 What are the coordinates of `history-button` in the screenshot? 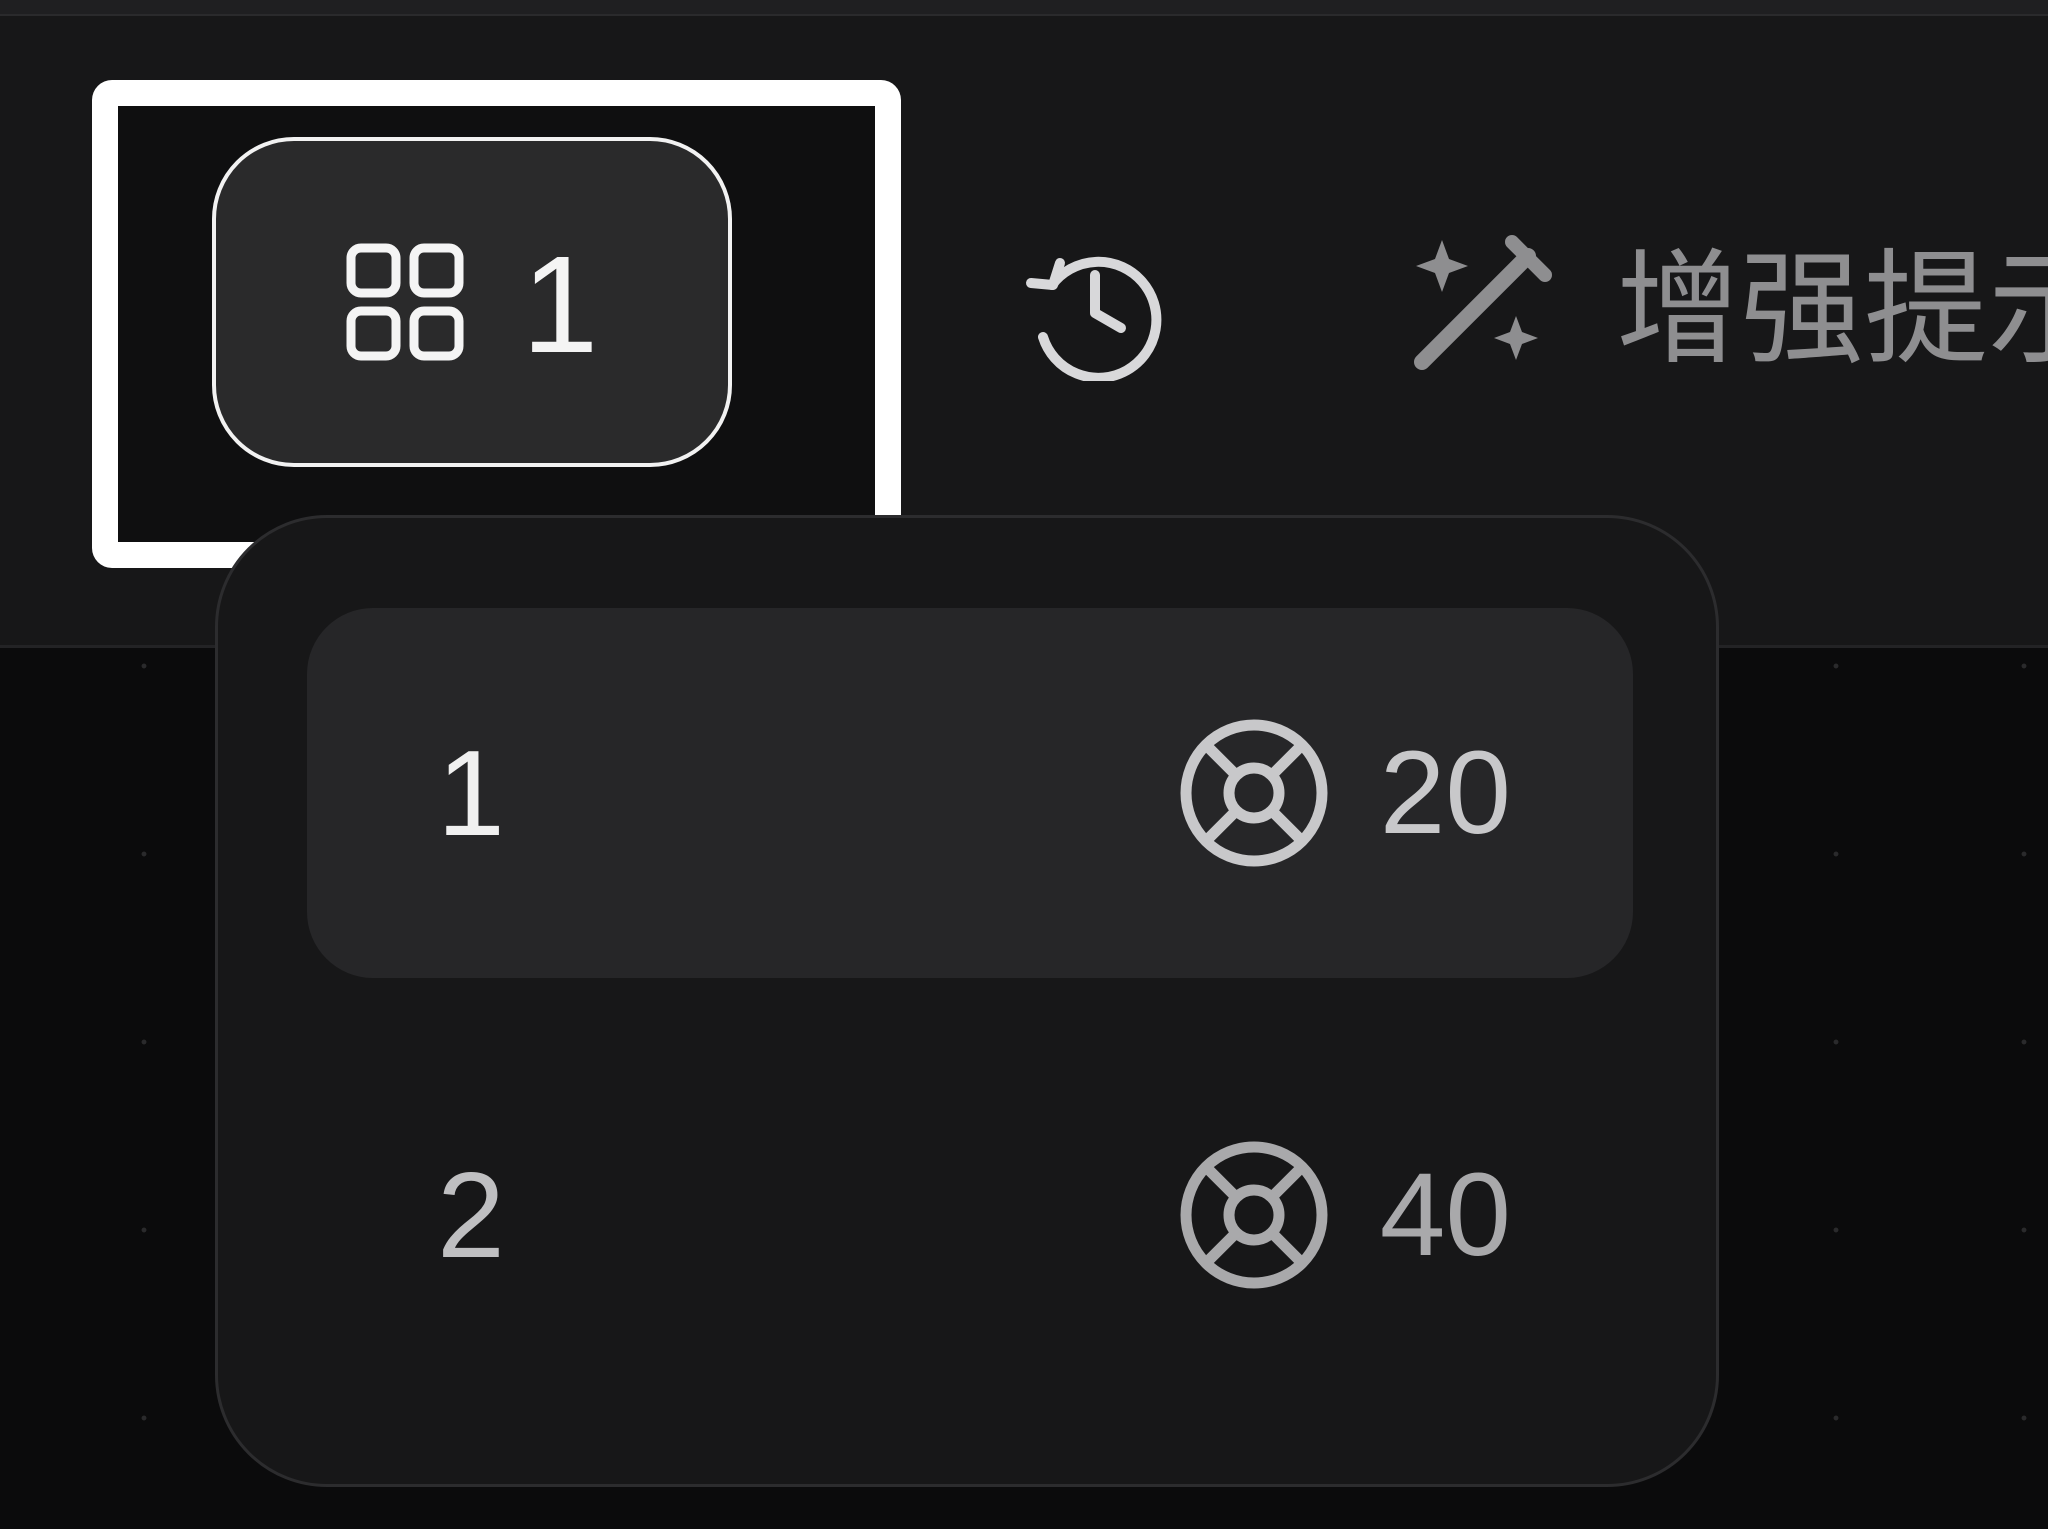 It's located at (1090, 307).